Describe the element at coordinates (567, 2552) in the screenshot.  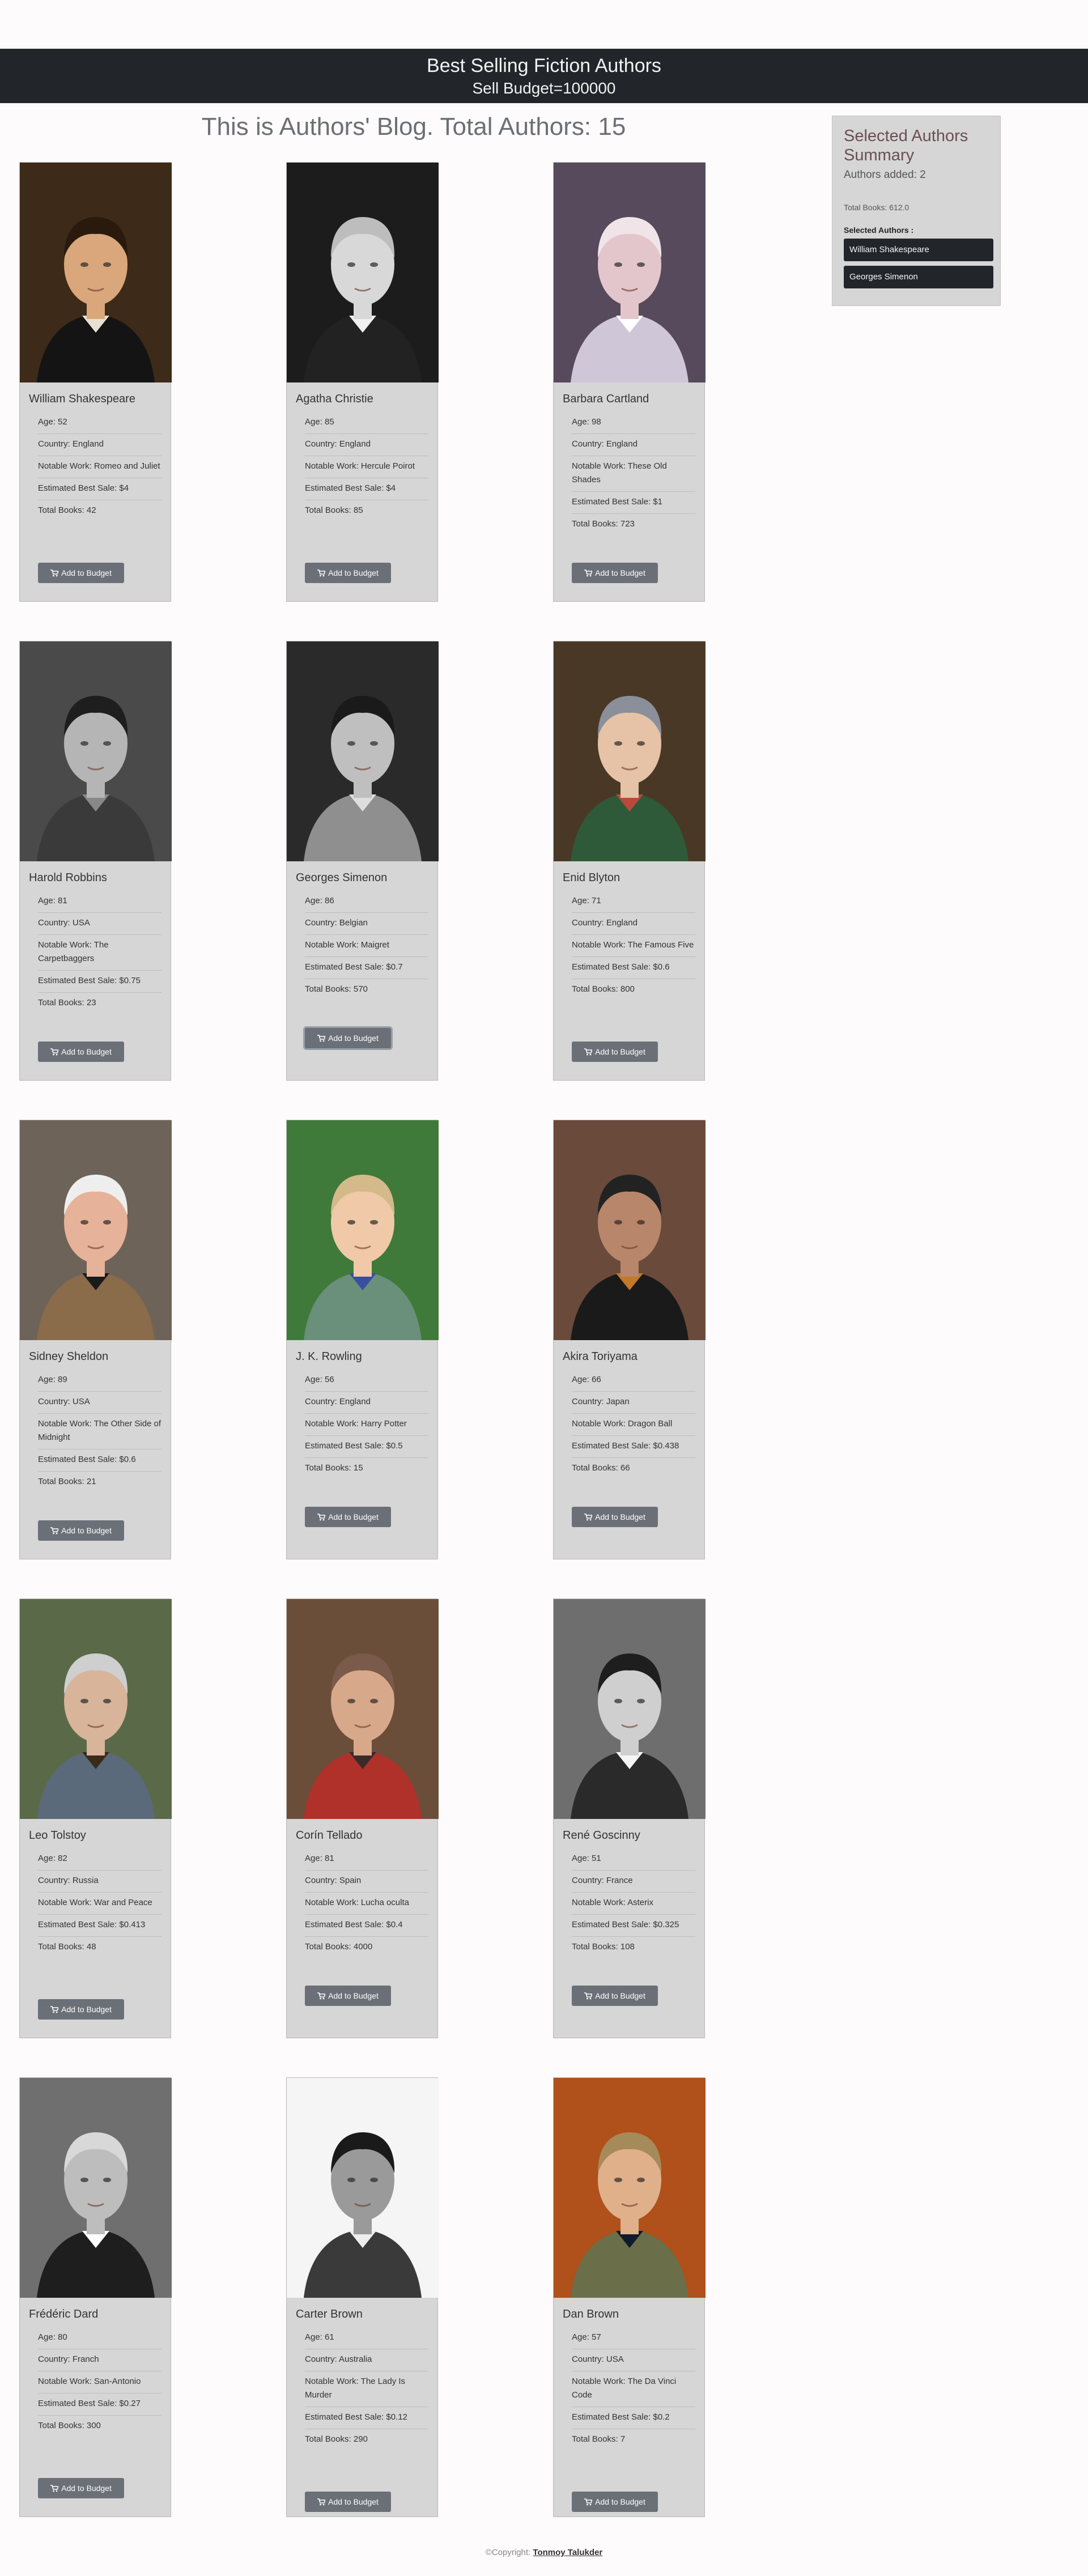
I see `copyright-owner-link: Tonmoy Talukder` at that location.